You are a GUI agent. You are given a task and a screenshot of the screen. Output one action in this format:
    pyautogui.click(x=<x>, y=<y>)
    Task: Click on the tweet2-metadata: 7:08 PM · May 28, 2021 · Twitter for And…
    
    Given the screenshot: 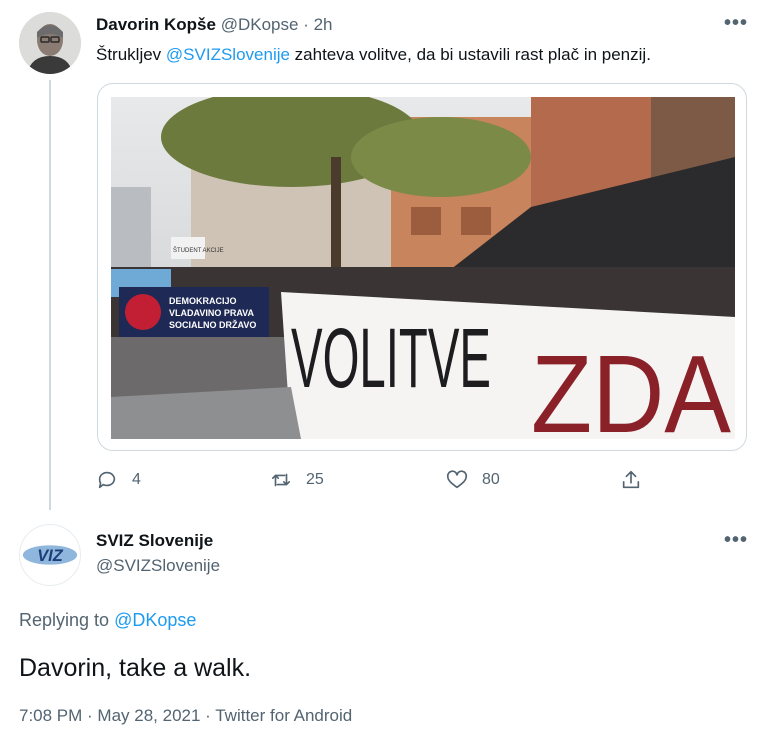 What is the action you would take?
    pyautogui.click(x=185, y=716)
    